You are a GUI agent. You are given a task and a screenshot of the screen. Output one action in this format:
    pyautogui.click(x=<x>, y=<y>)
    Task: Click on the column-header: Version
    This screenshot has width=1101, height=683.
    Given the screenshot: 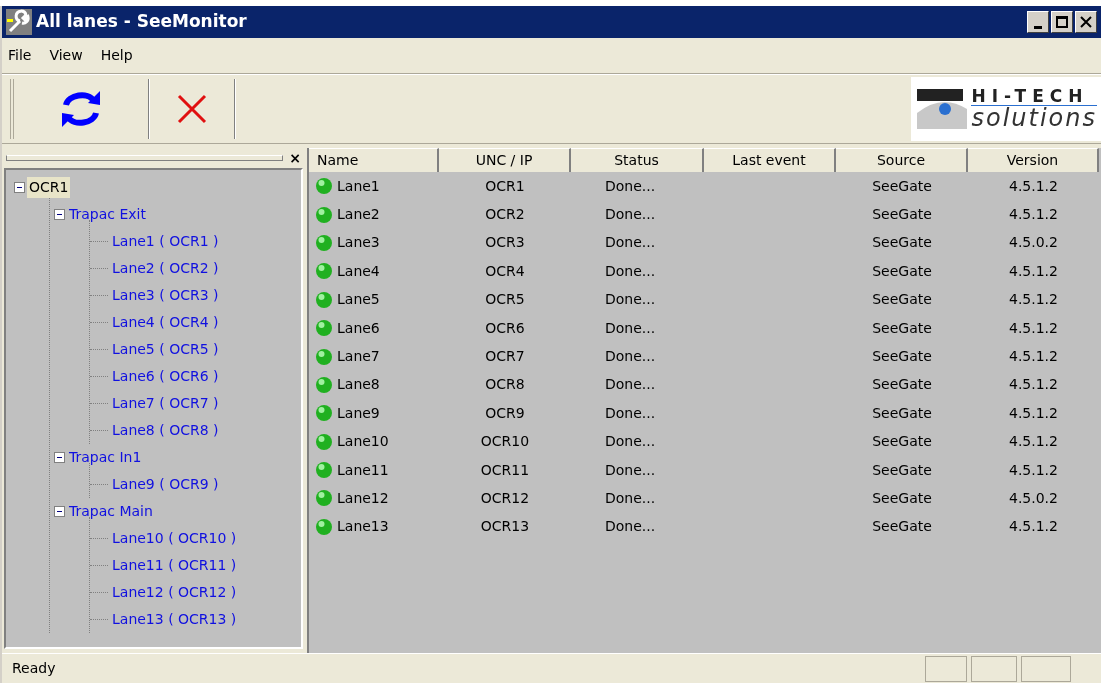 What is the action you would take?
    pyautogui.click(x=1033, y=160)
    